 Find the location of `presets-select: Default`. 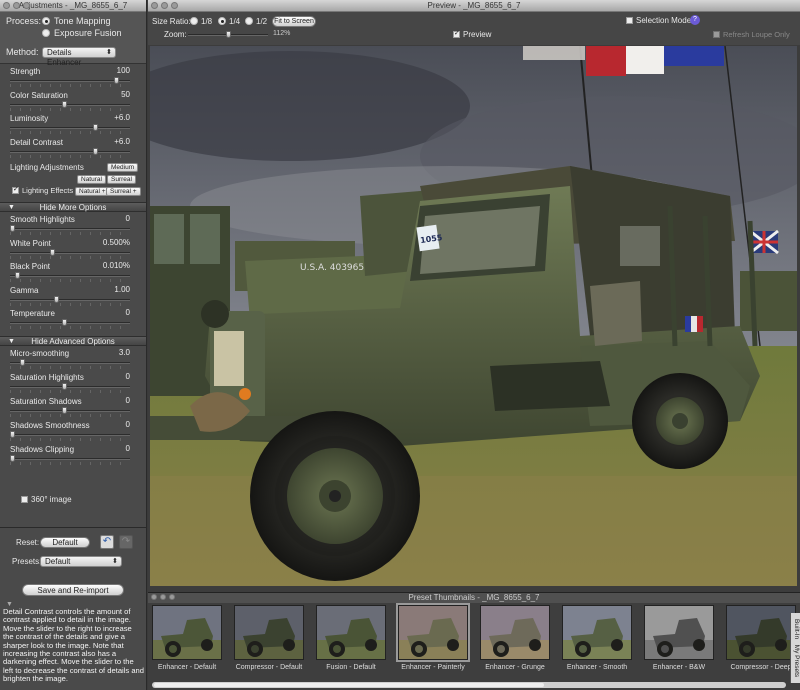

presets-select: Default is located at coordinates (81, 561).